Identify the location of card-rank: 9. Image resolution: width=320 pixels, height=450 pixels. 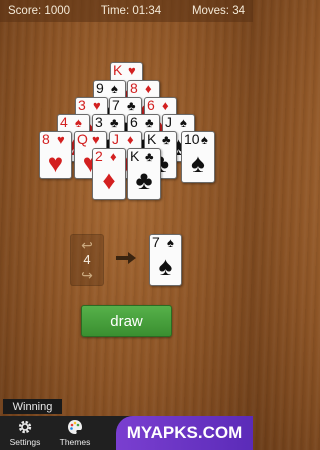
(100, 88).